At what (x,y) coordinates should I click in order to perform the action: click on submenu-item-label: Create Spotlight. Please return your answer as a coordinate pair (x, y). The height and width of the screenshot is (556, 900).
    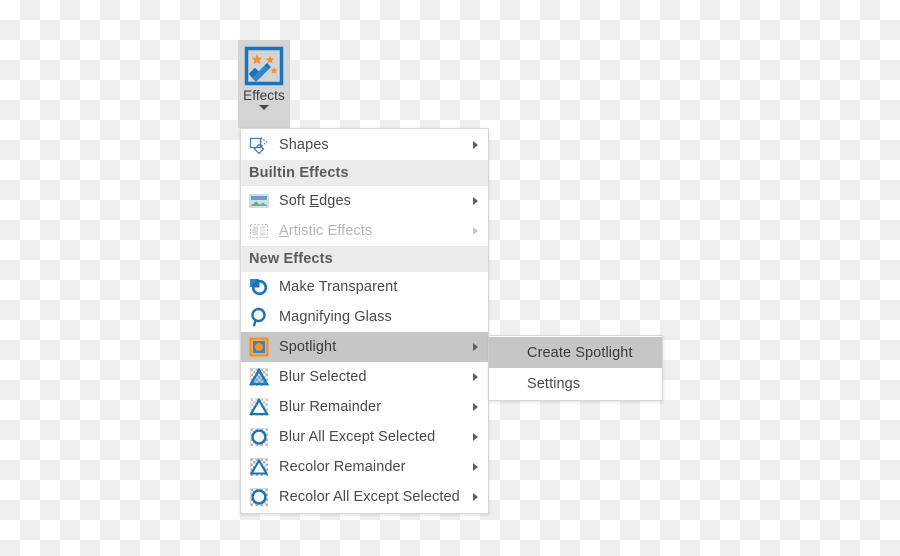
    Looking at the image, I should click on (580, 352).